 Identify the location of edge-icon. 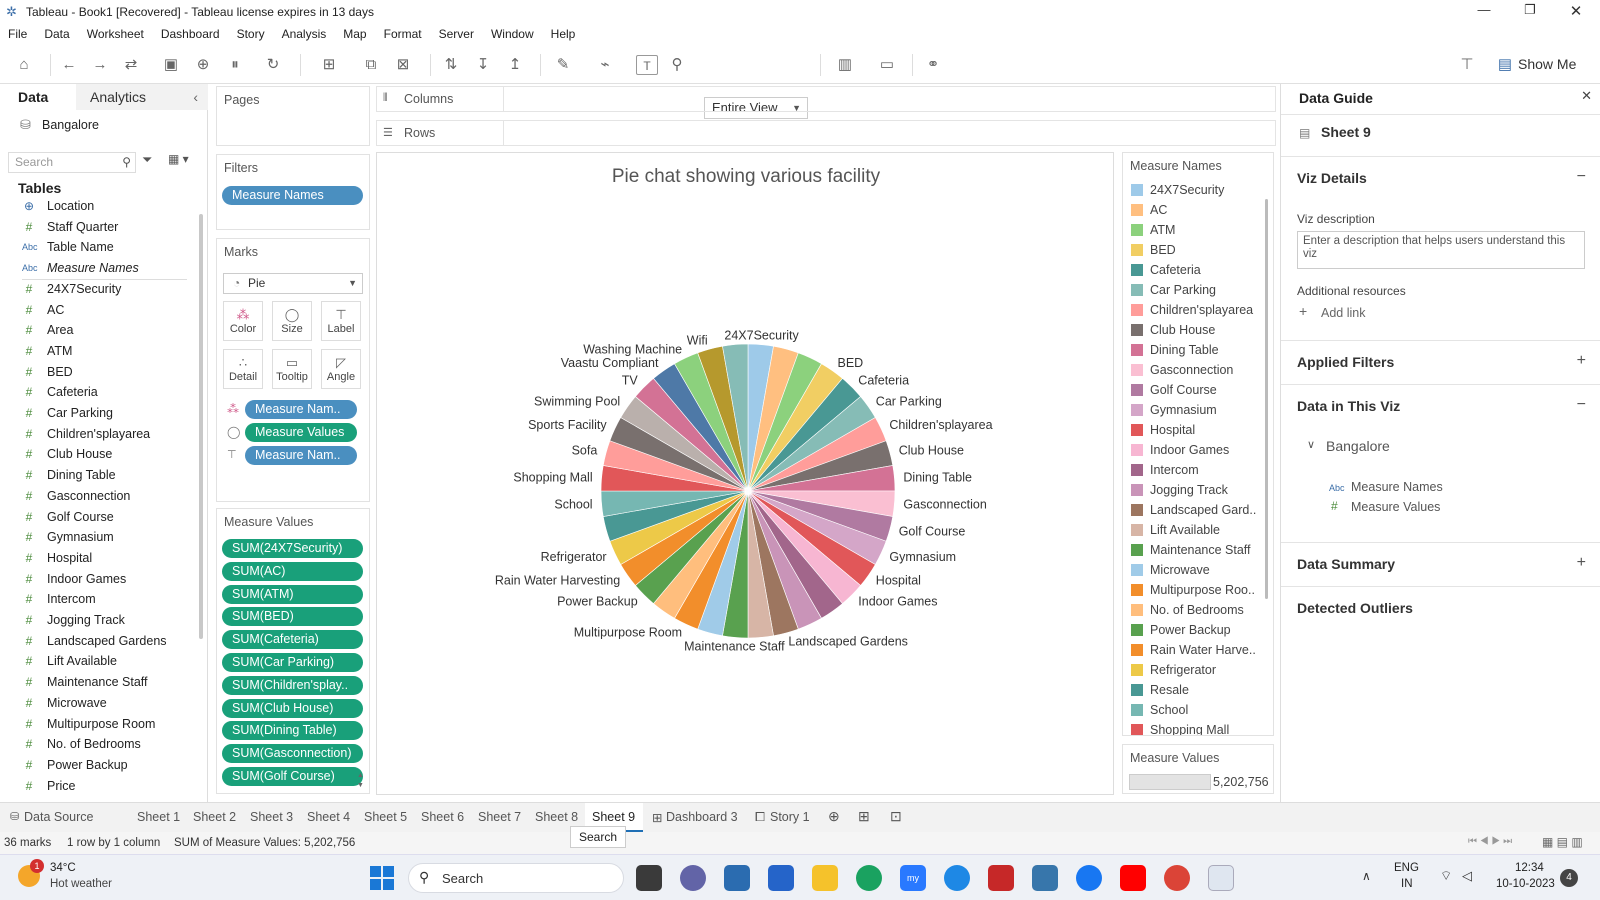
(869, 878).